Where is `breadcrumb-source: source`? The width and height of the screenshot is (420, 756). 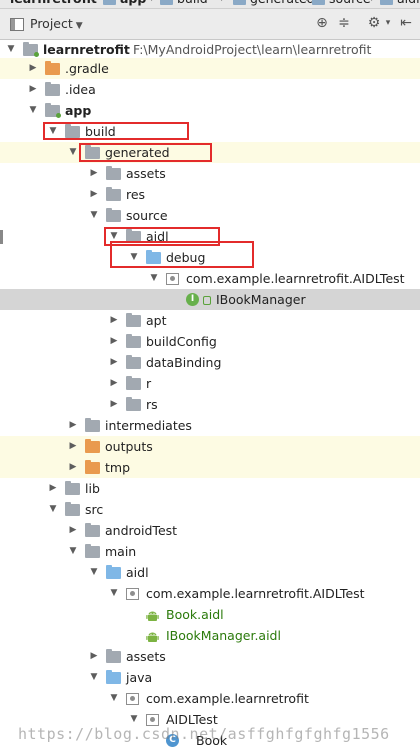 breadcrumb-source: source is located at coordinates (341, 3).